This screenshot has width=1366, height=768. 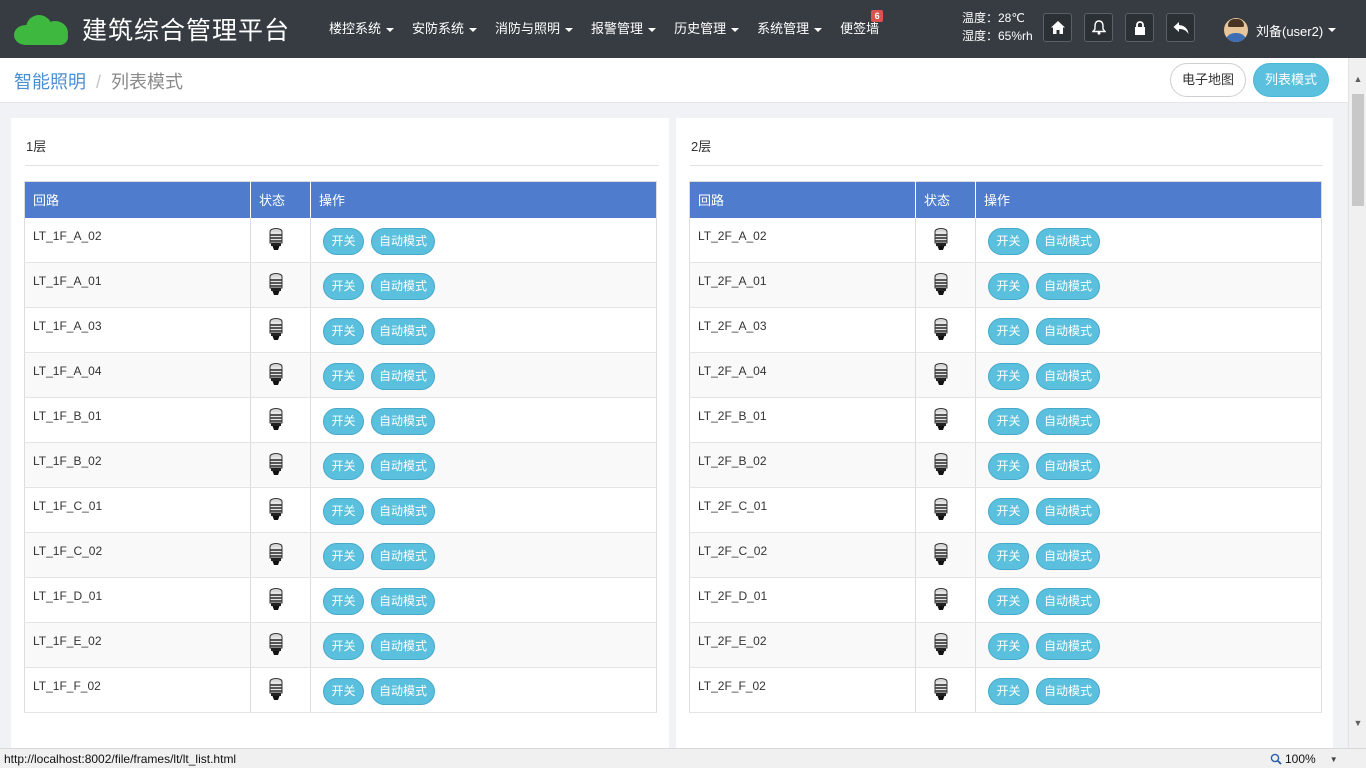 What do you see at coordinates (137, 510) in the screenshot?
I see `circuit-cell: LT_1F_C_01` at bounding box center [137, 510].